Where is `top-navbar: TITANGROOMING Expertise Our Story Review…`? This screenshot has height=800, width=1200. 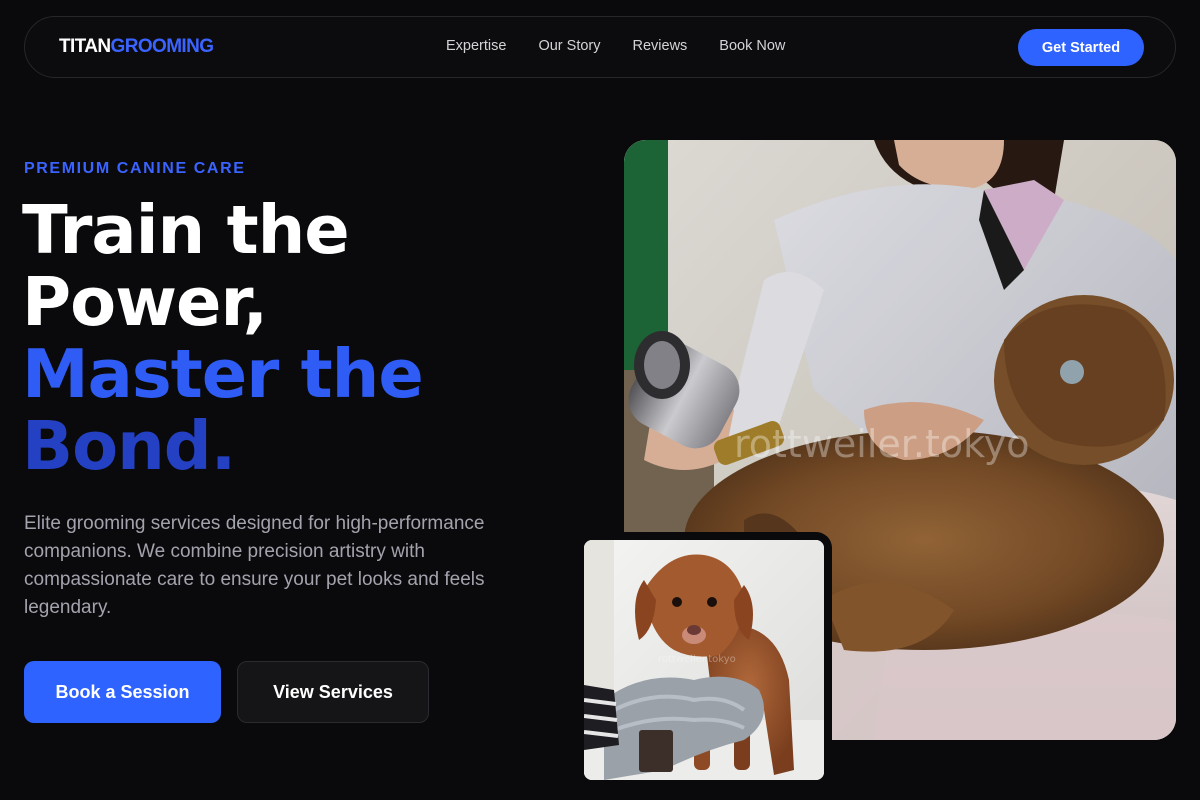 top-navbar: TITANGROOMING Expertise Our Story Review… is located at coordinates (600, 47).